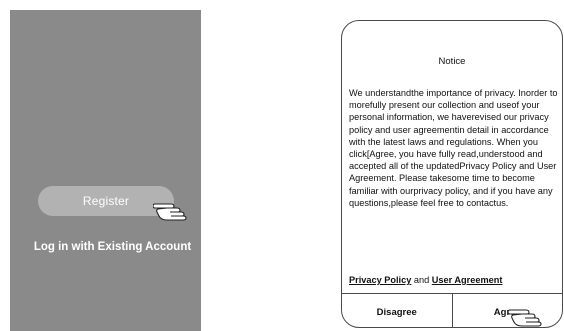 The image size is (564, 331). What do you see at coordinates (467, 280) in the screenshot?
I see `user-agreement-link: User Agreement` at bounding box center [467, 280].